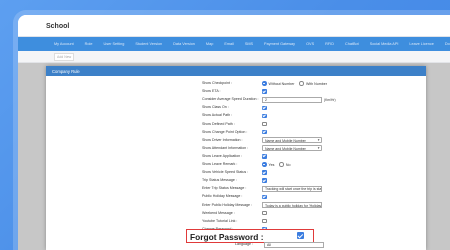 The image size is (450, 250). I want to click on radio-option-label: Without Number, so click(281, 83).